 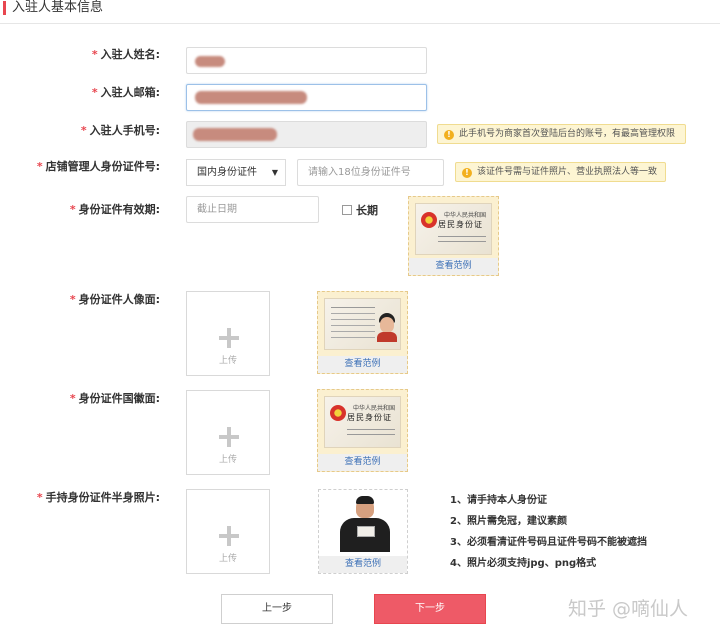 I want to click on phone-tip: ! 此手机号为商家首次登陆后台的账号，有最高管理权限, so click(x=561, y=134).